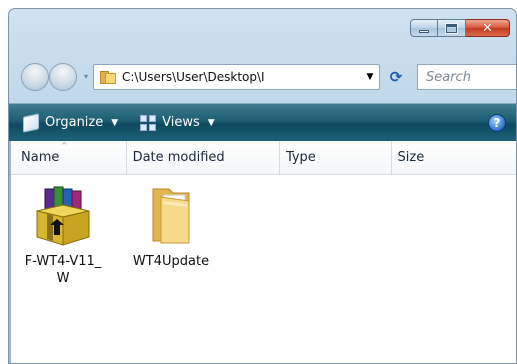  I want to click on column-header-size: Size, so click(454, 157).